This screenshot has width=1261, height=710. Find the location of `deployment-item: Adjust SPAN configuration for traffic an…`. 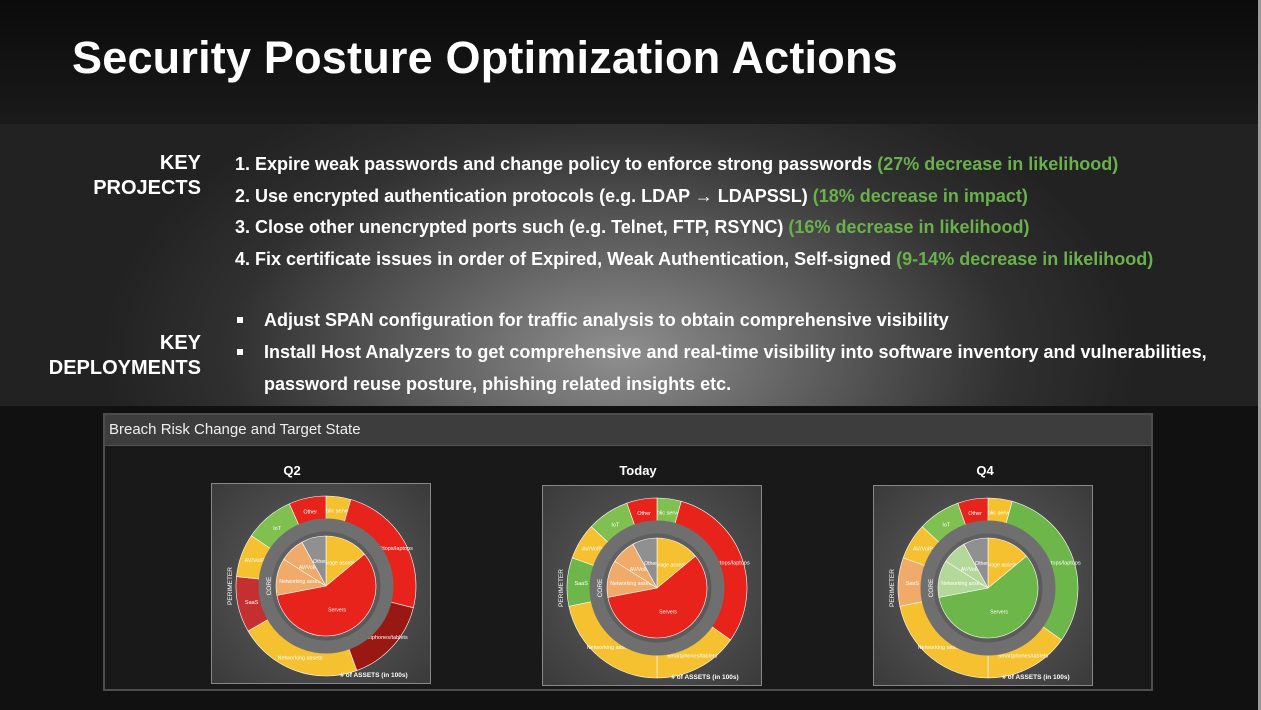

deployment-item: Adjust SPAN configuration for traffic an… is located at coordinates (740, 320).